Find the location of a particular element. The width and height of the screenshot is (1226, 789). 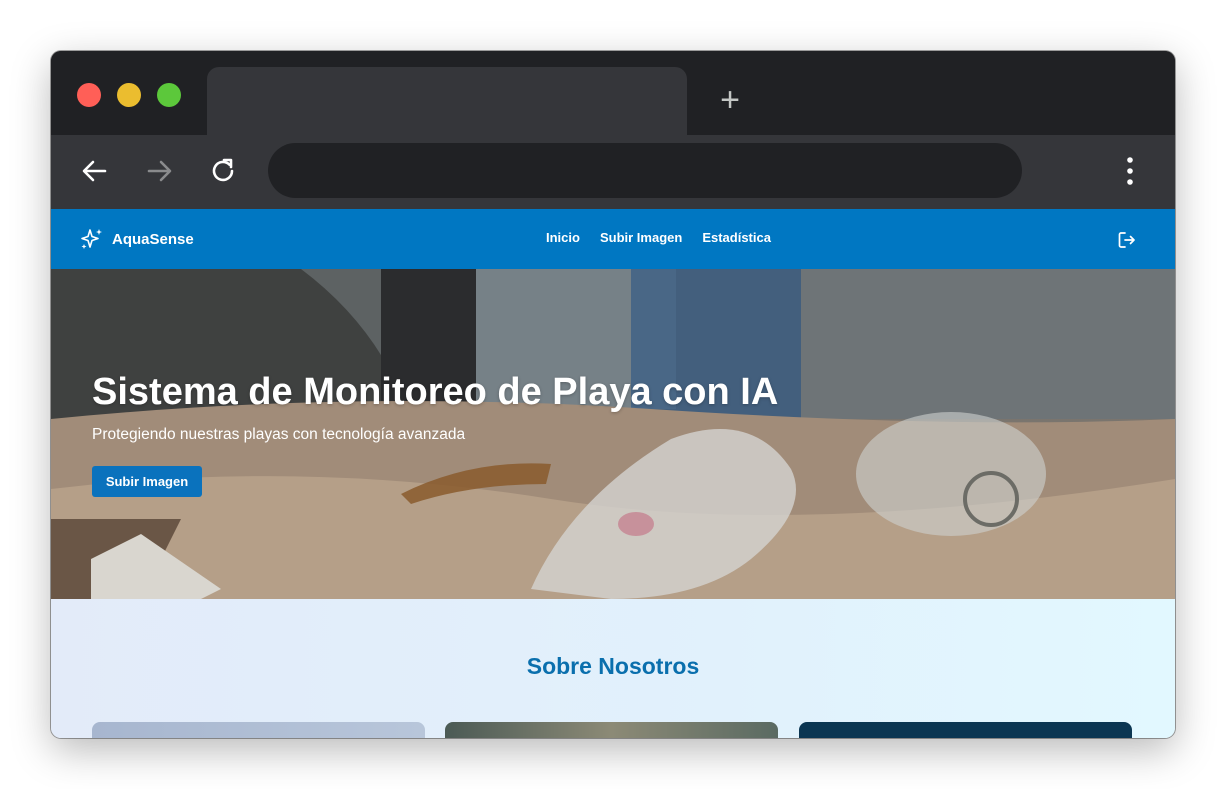

active-tab is located at coordinates (447, 101).